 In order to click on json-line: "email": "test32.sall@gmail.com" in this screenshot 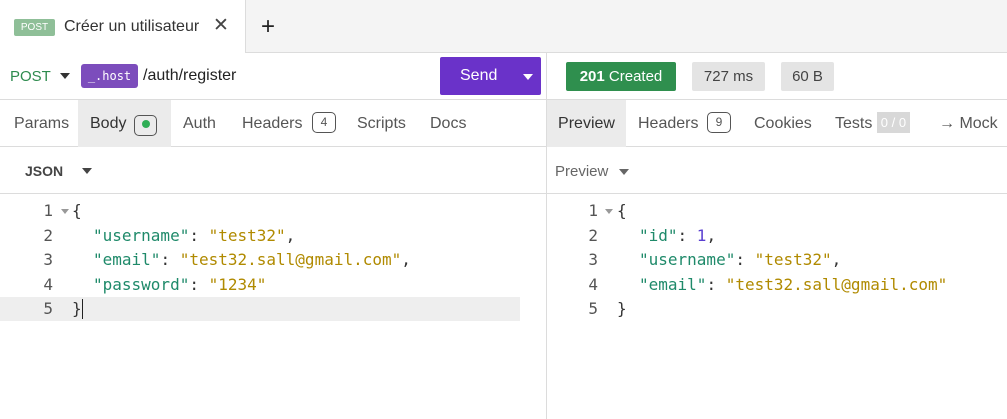, I will do `click(793, 285)`.